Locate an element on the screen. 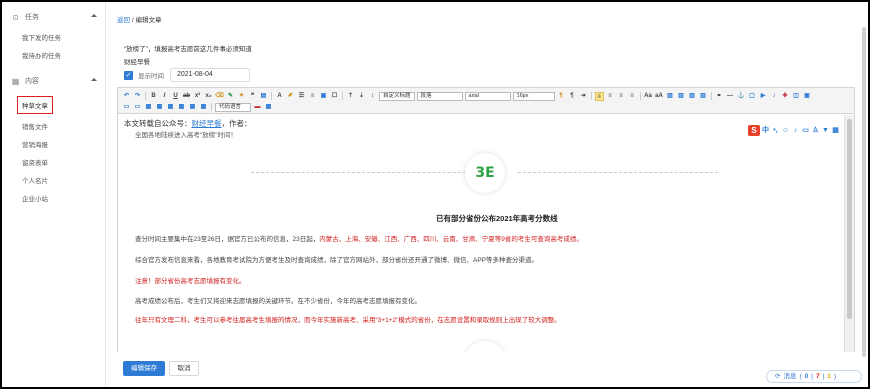 Image resolution: width=870 pixels, height=389 pixels. show-time-checkbox: ✓ is located at coordinates (128, 75).